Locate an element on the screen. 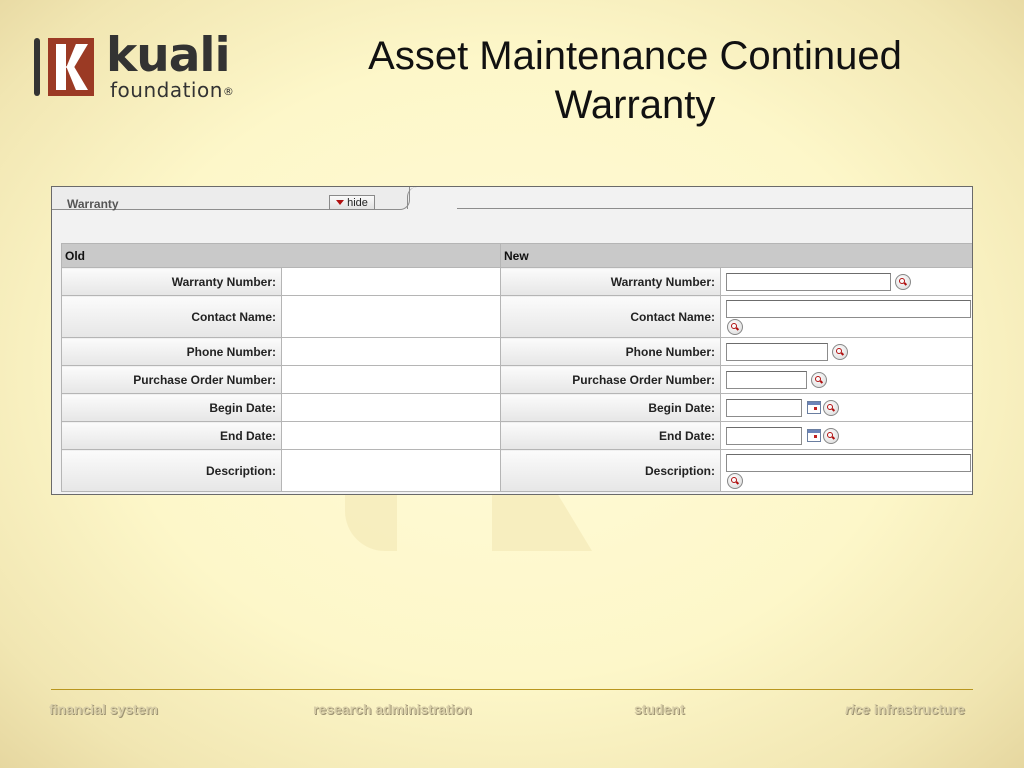  description-input is located at coordinates (848, 462).